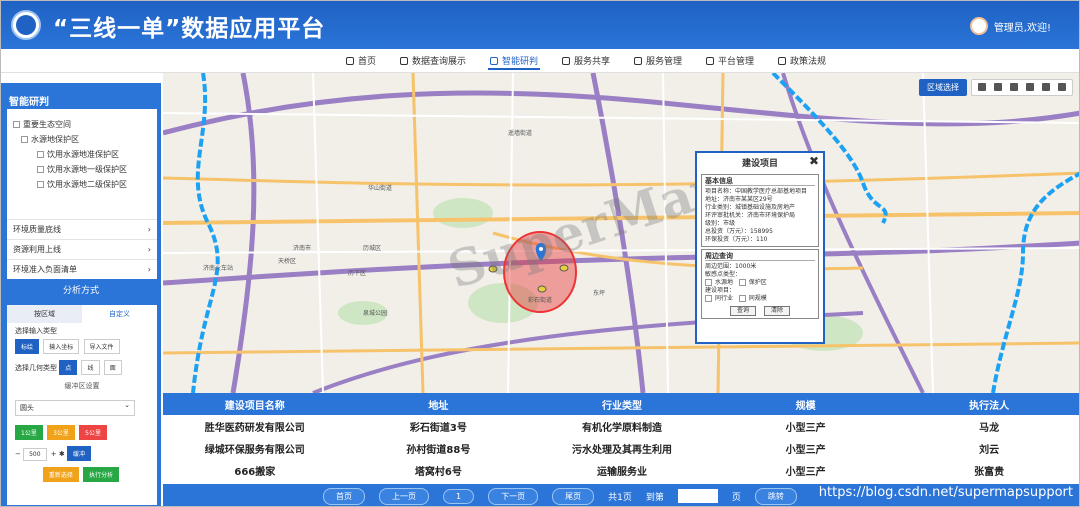  I want to click on popup-field: 建设项目：, so click(720, 290).